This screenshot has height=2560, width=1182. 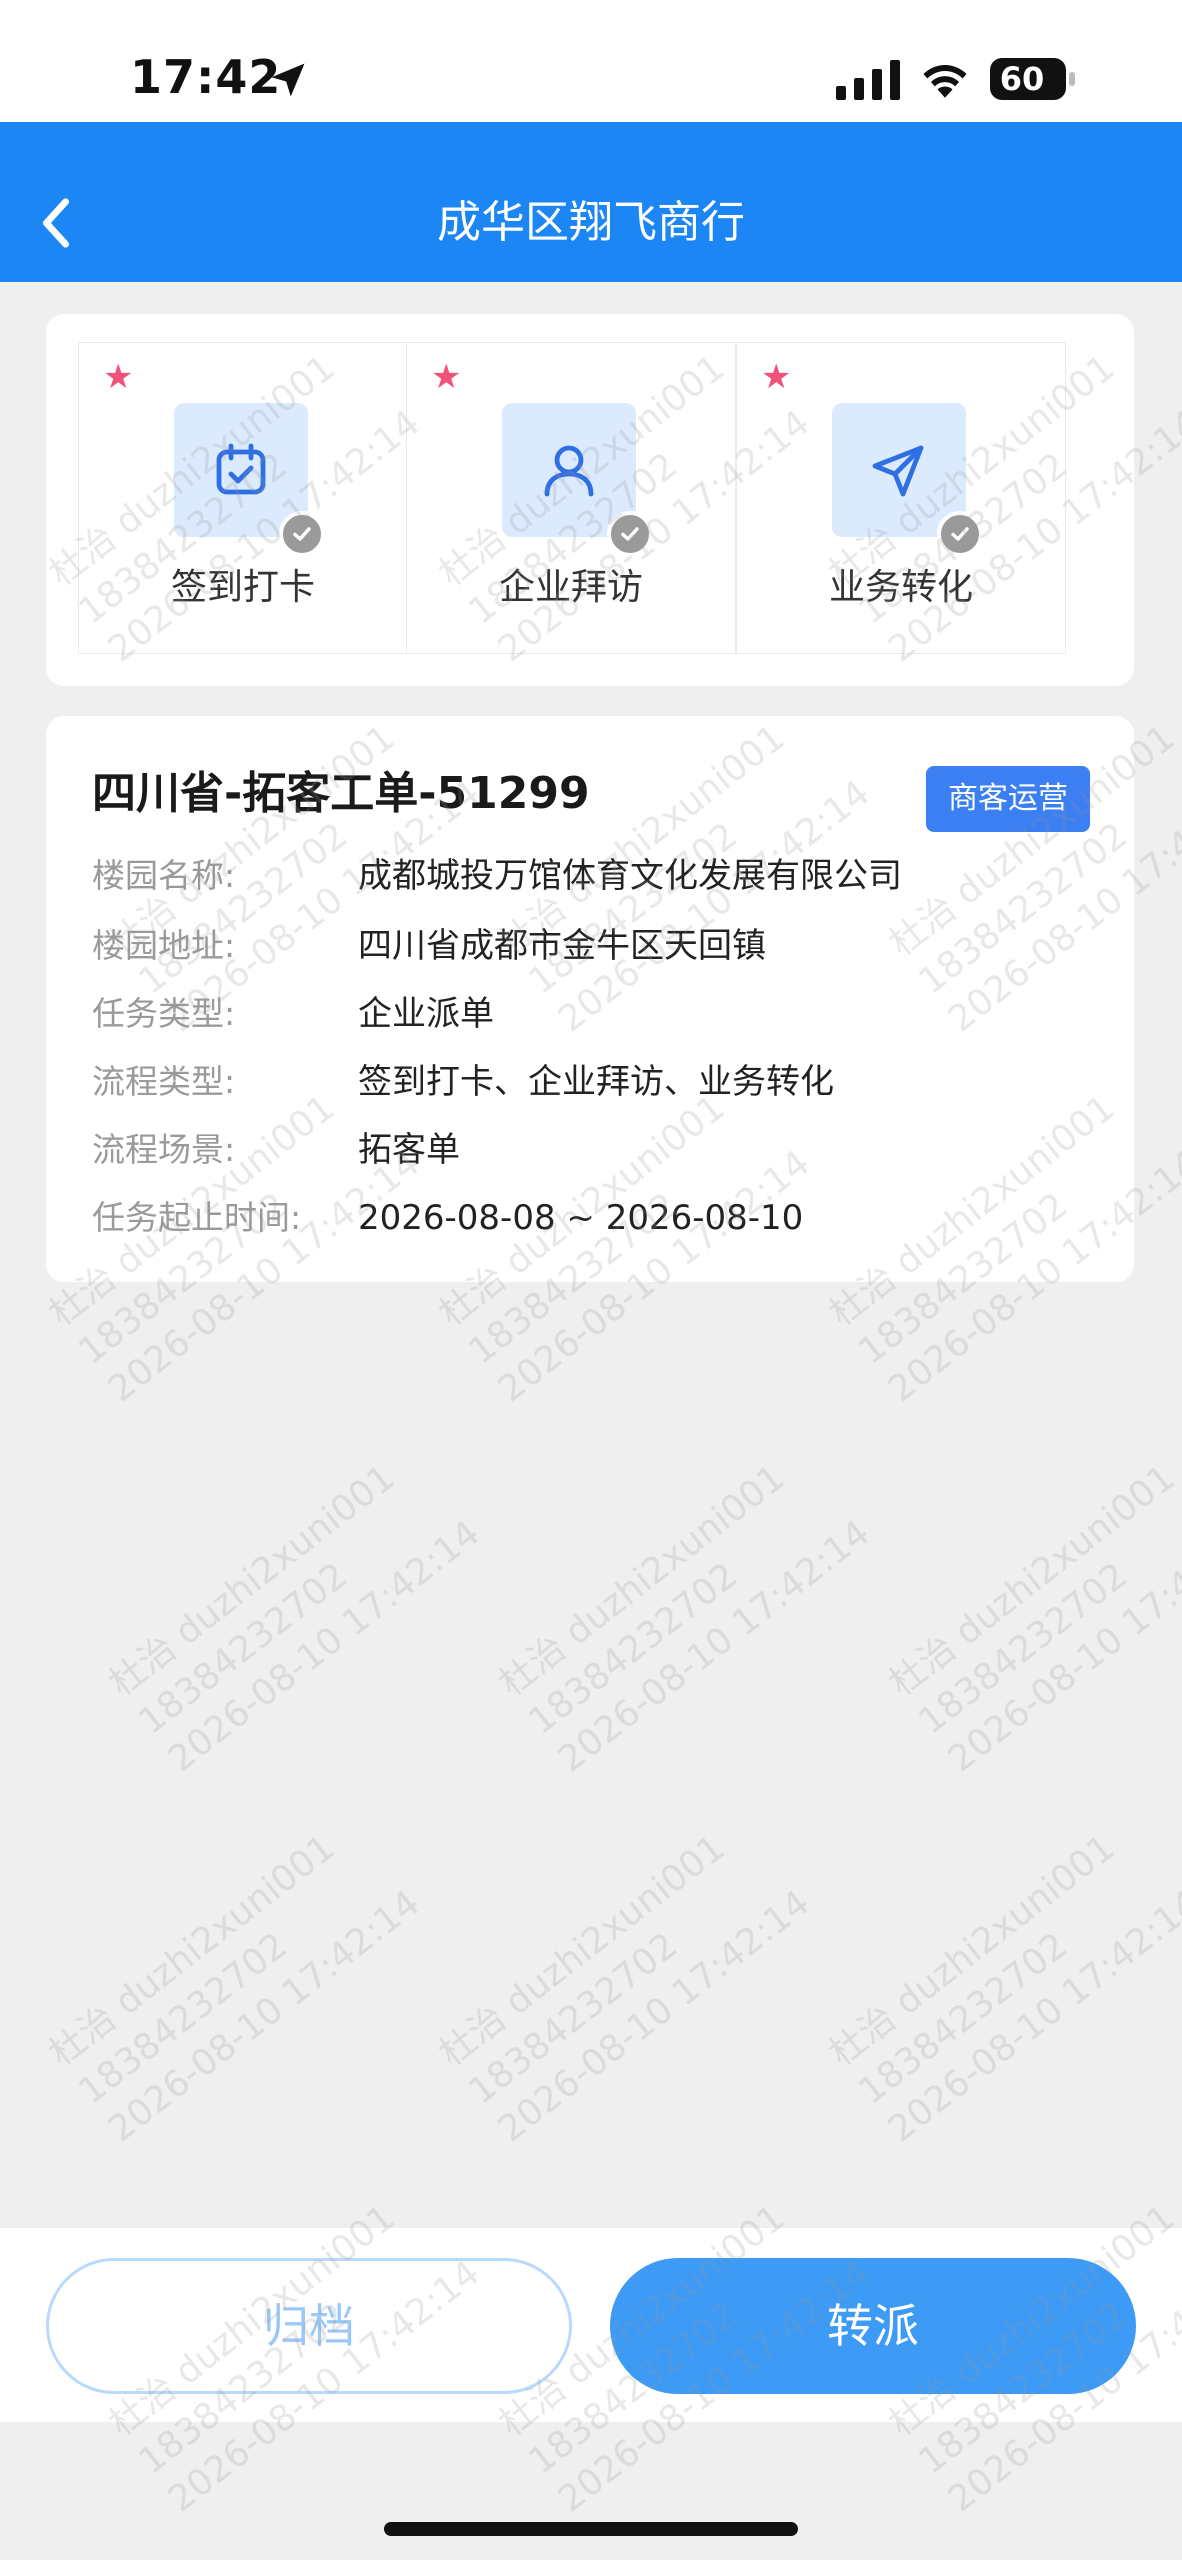 What do you see at coordinates (241, 469) in the screenshot?
I see `calendar-check-icon` at bounding box center [241, 469].